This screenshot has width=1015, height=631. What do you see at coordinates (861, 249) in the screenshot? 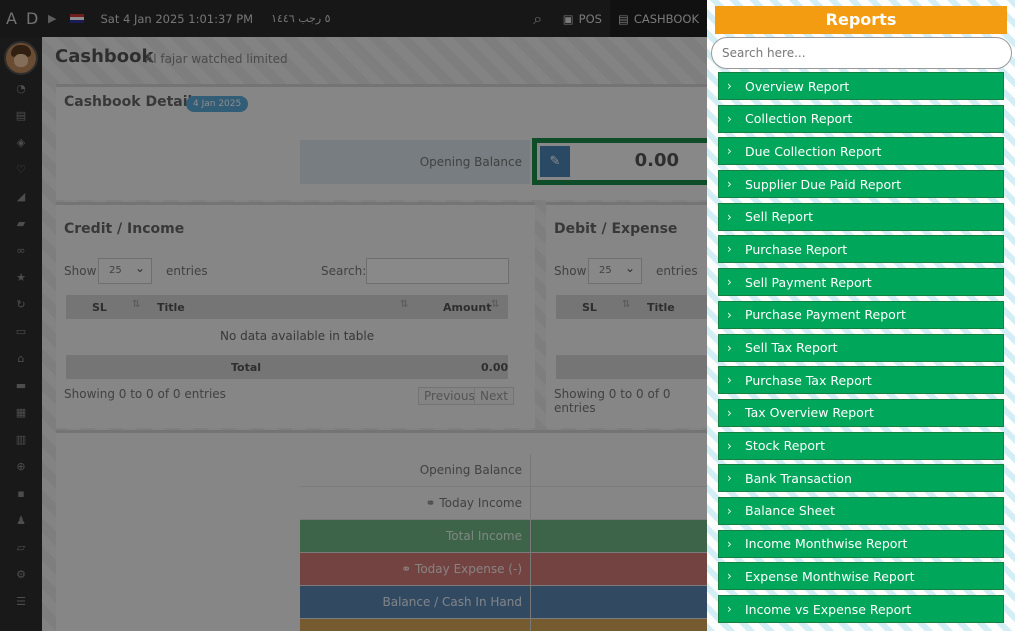
I see `report-item: › Purchase Report` at bounding box center [861, 249].